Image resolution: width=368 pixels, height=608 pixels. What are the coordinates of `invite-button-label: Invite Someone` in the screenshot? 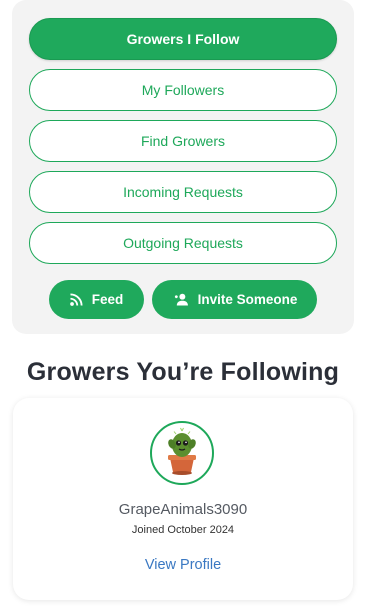 It's located at (247, 299).